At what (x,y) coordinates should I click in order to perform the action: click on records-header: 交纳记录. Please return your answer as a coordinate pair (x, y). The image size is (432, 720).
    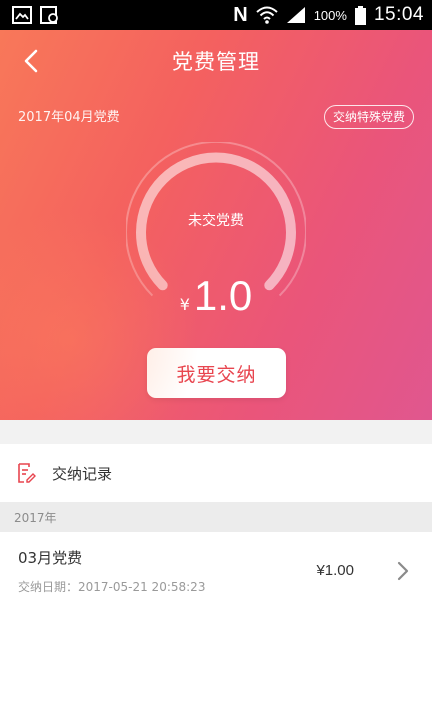
    Looking at the image, I should click on (216, 473).